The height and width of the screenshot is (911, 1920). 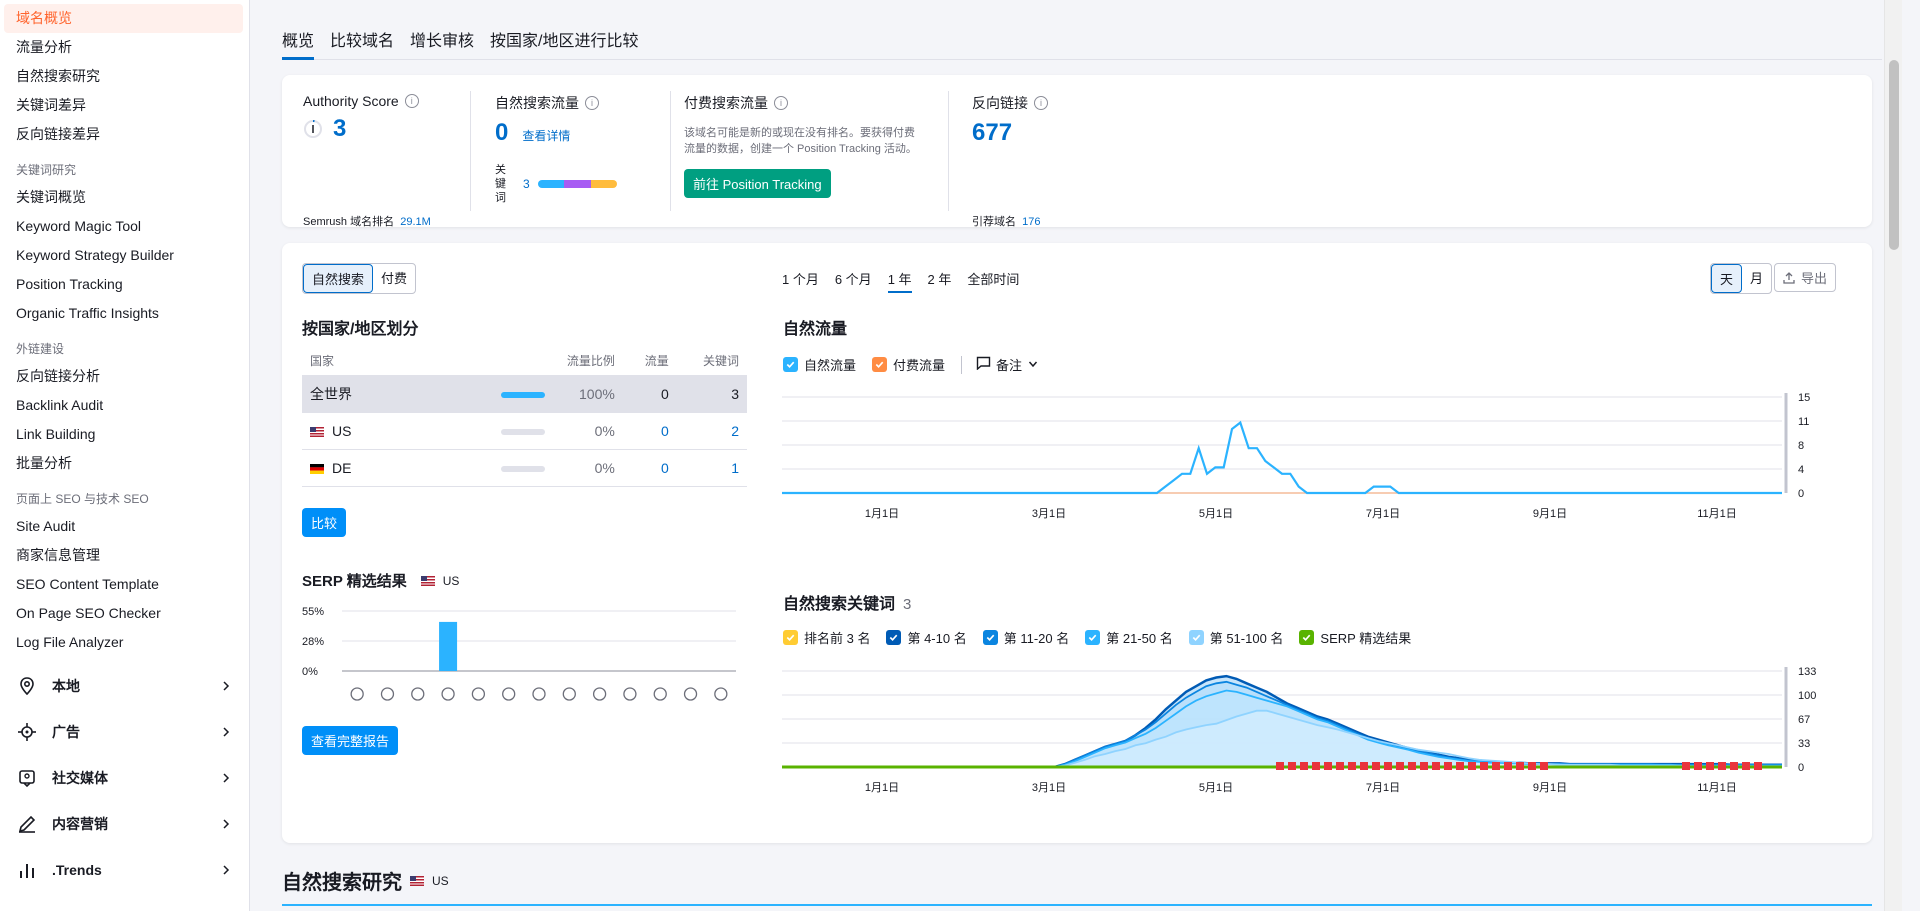 What do you see at coordinates (124, 434) in the screenshot?
I see `sidebar-item-link-2: Link Building` at bounding box center [124, 434].